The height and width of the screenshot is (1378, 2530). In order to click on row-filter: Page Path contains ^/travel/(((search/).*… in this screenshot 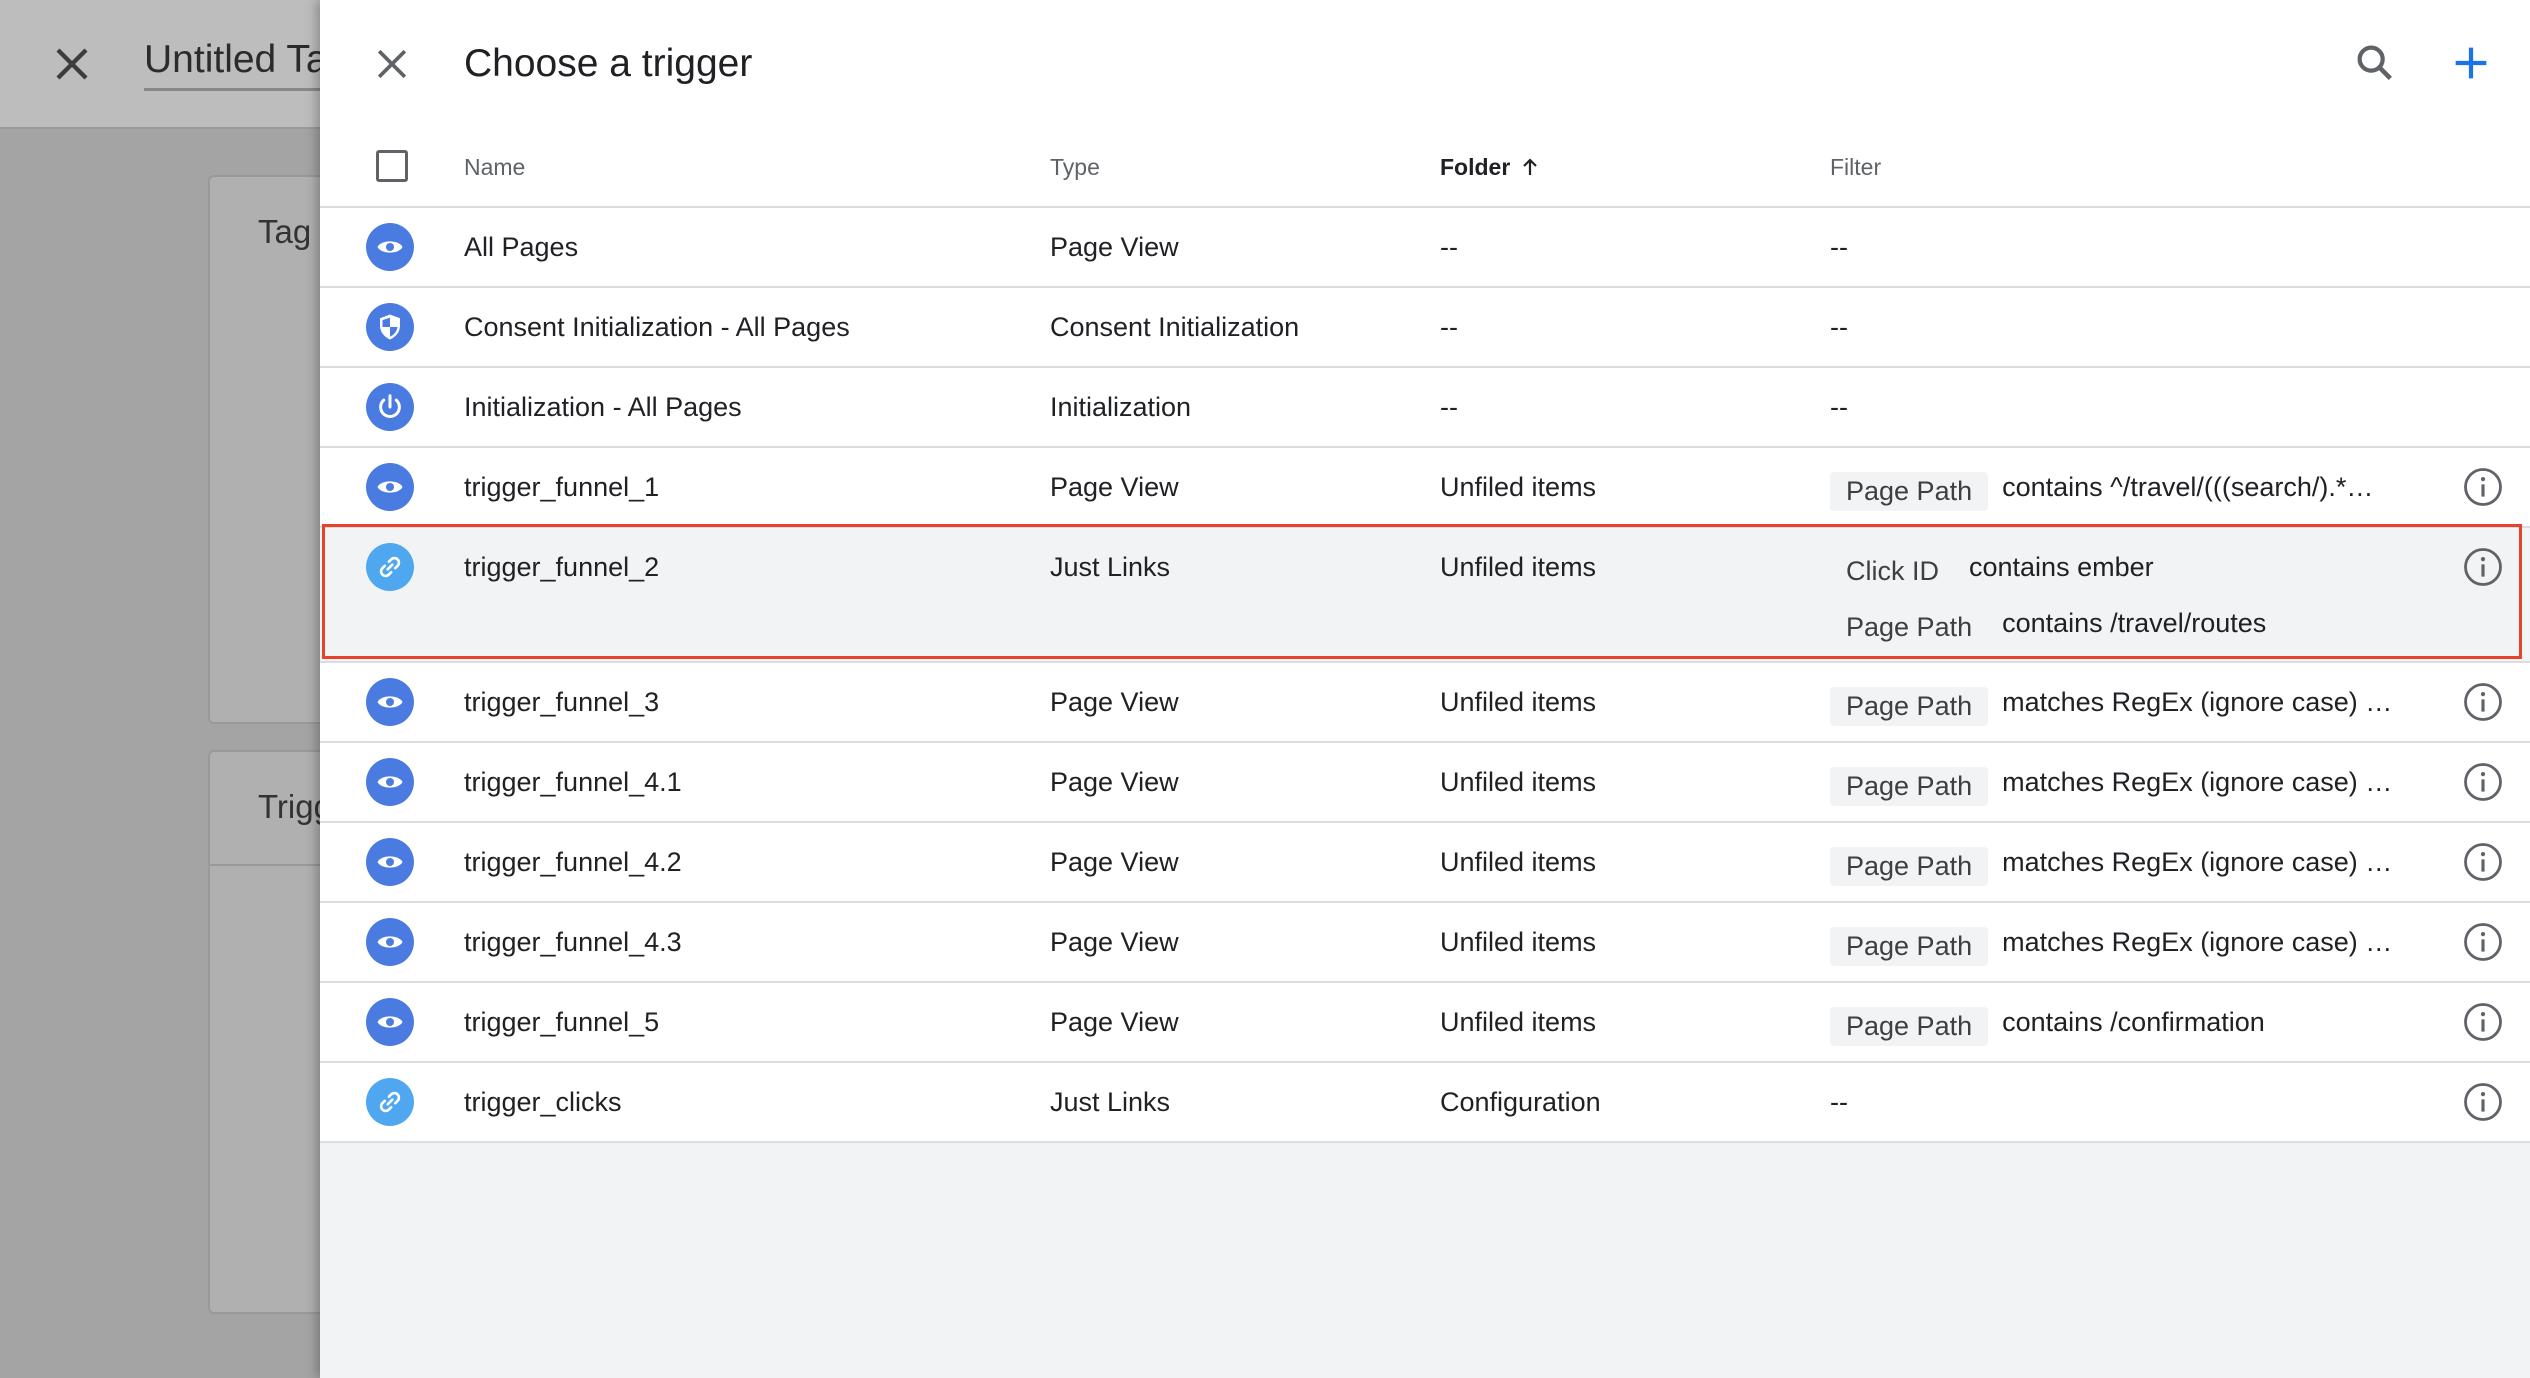, I will do `click(2101, 491)`.